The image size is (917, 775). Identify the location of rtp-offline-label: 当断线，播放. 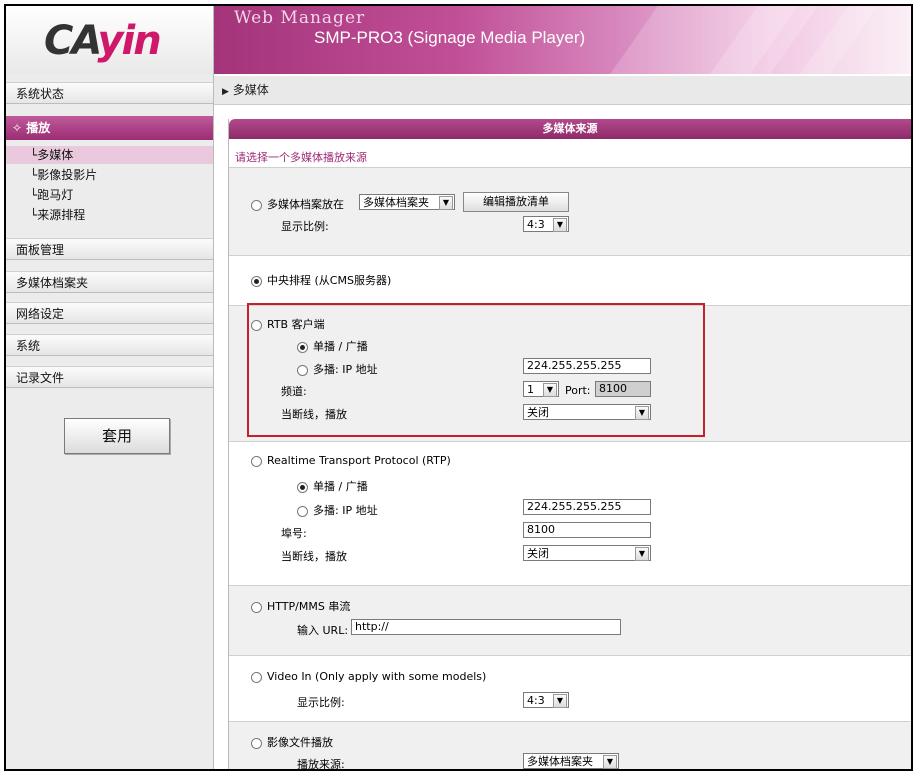
(314, 556).